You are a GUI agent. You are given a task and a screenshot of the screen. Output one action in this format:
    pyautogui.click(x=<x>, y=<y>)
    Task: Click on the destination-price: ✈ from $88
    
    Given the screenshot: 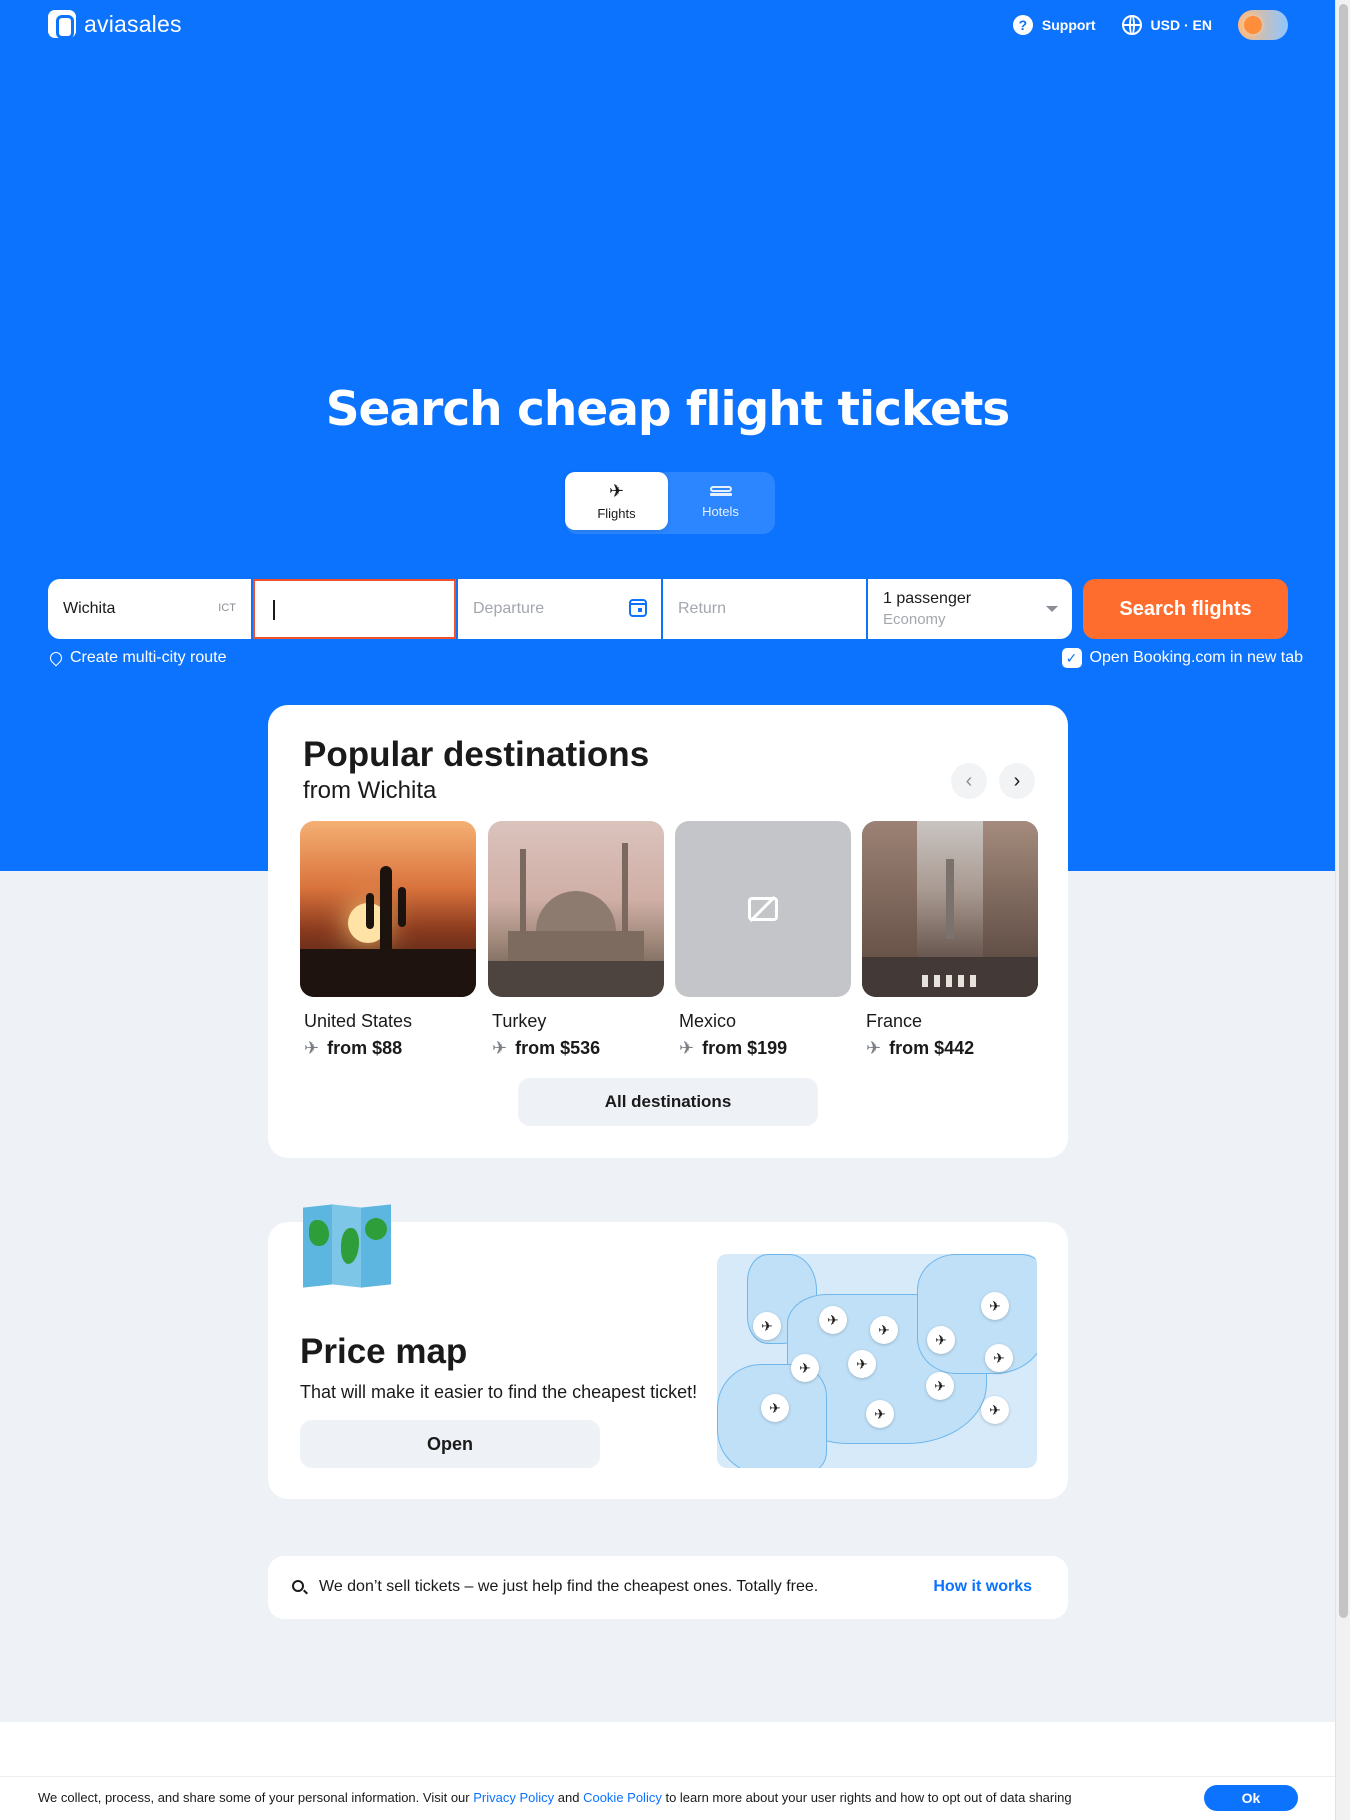 What is the action you would take?
    pyautogui.click(x=390, y=1048)
    